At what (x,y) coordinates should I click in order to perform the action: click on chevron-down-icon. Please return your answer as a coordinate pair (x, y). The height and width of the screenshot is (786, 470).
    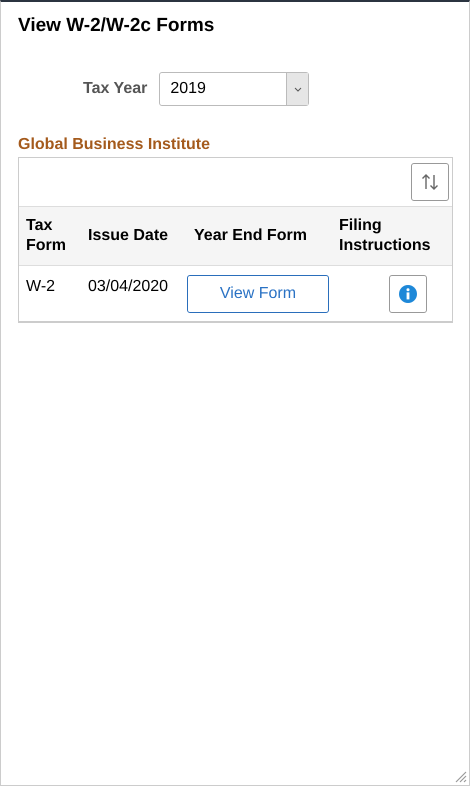
    Looking at the image, I should click on (298, 89).